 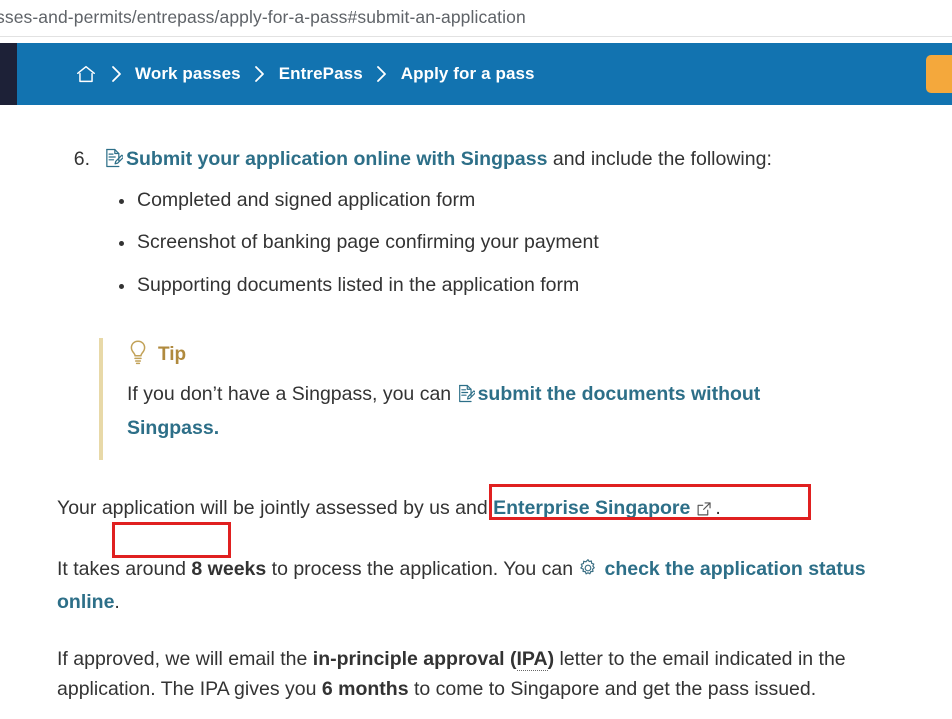 What do you see at coordinates (532, 659) in the screenshot?
I see `ipa-abbreviation: IPA` at bounding box center [532, 659].